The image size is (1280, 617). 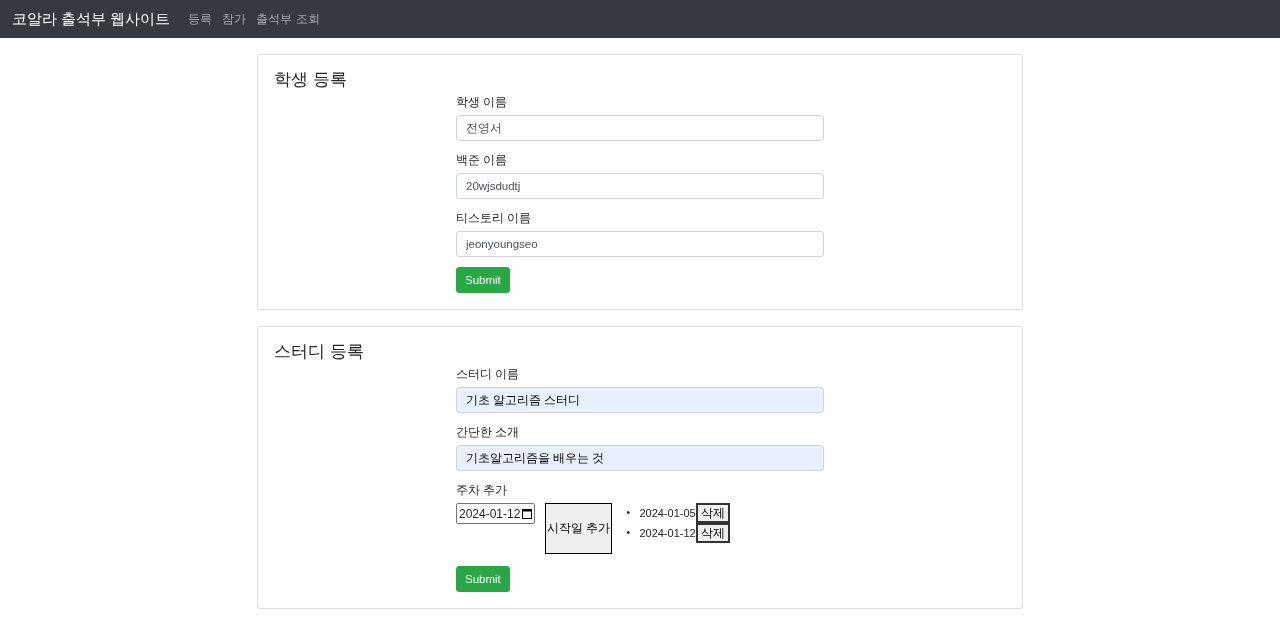 I want to click on field-label: 티스토리 이름, so click(x=494, y=218).